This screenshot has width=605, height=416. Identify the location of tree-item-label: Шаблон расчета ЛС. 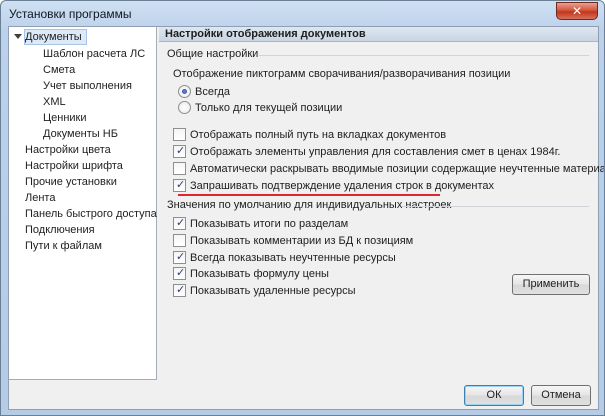
(94, 54).